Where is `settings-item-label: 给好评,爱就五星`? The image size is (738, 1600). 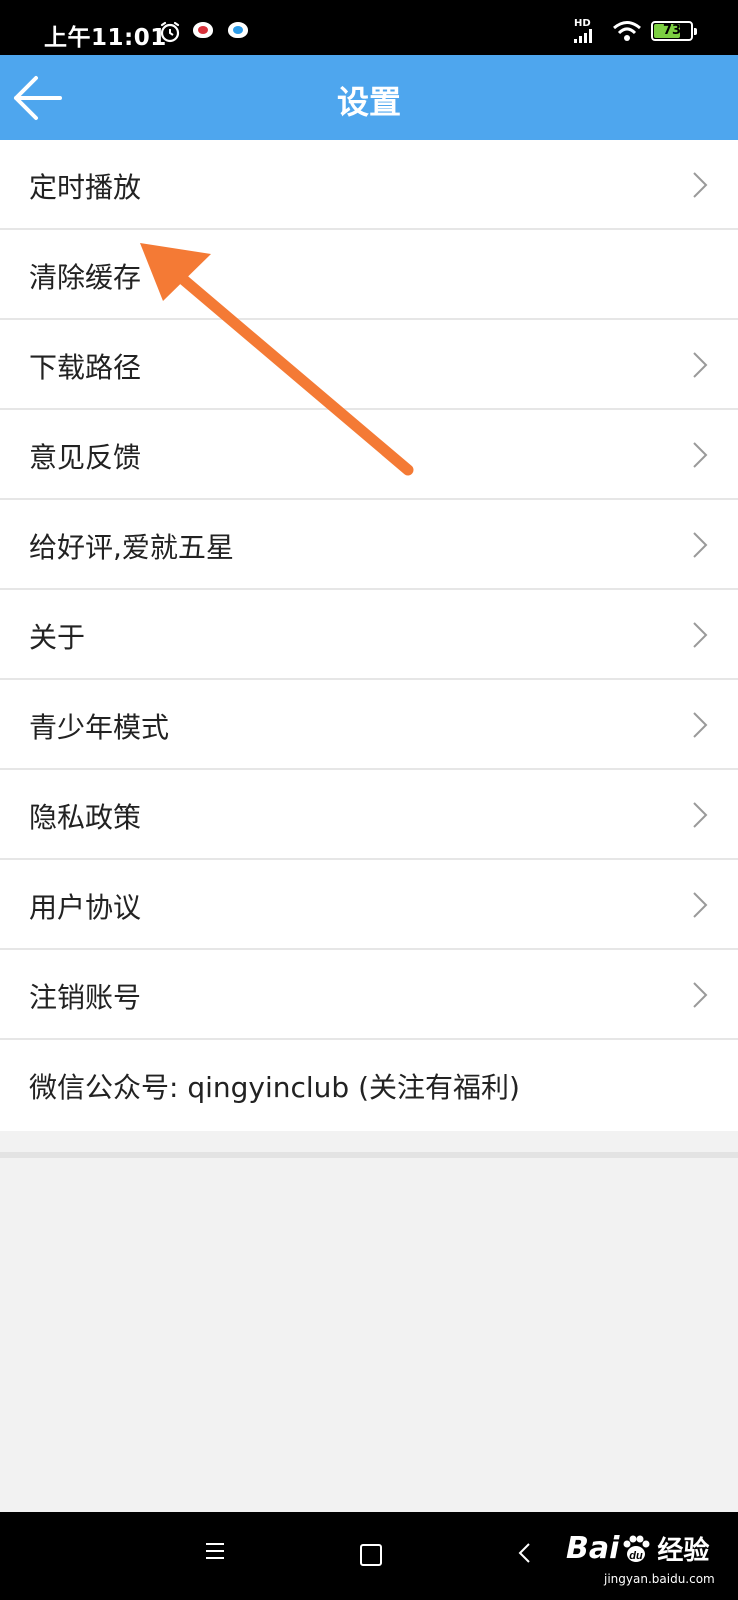
settings-item-label: 给好评,爱就五星 is located at coordinates (131, 547).